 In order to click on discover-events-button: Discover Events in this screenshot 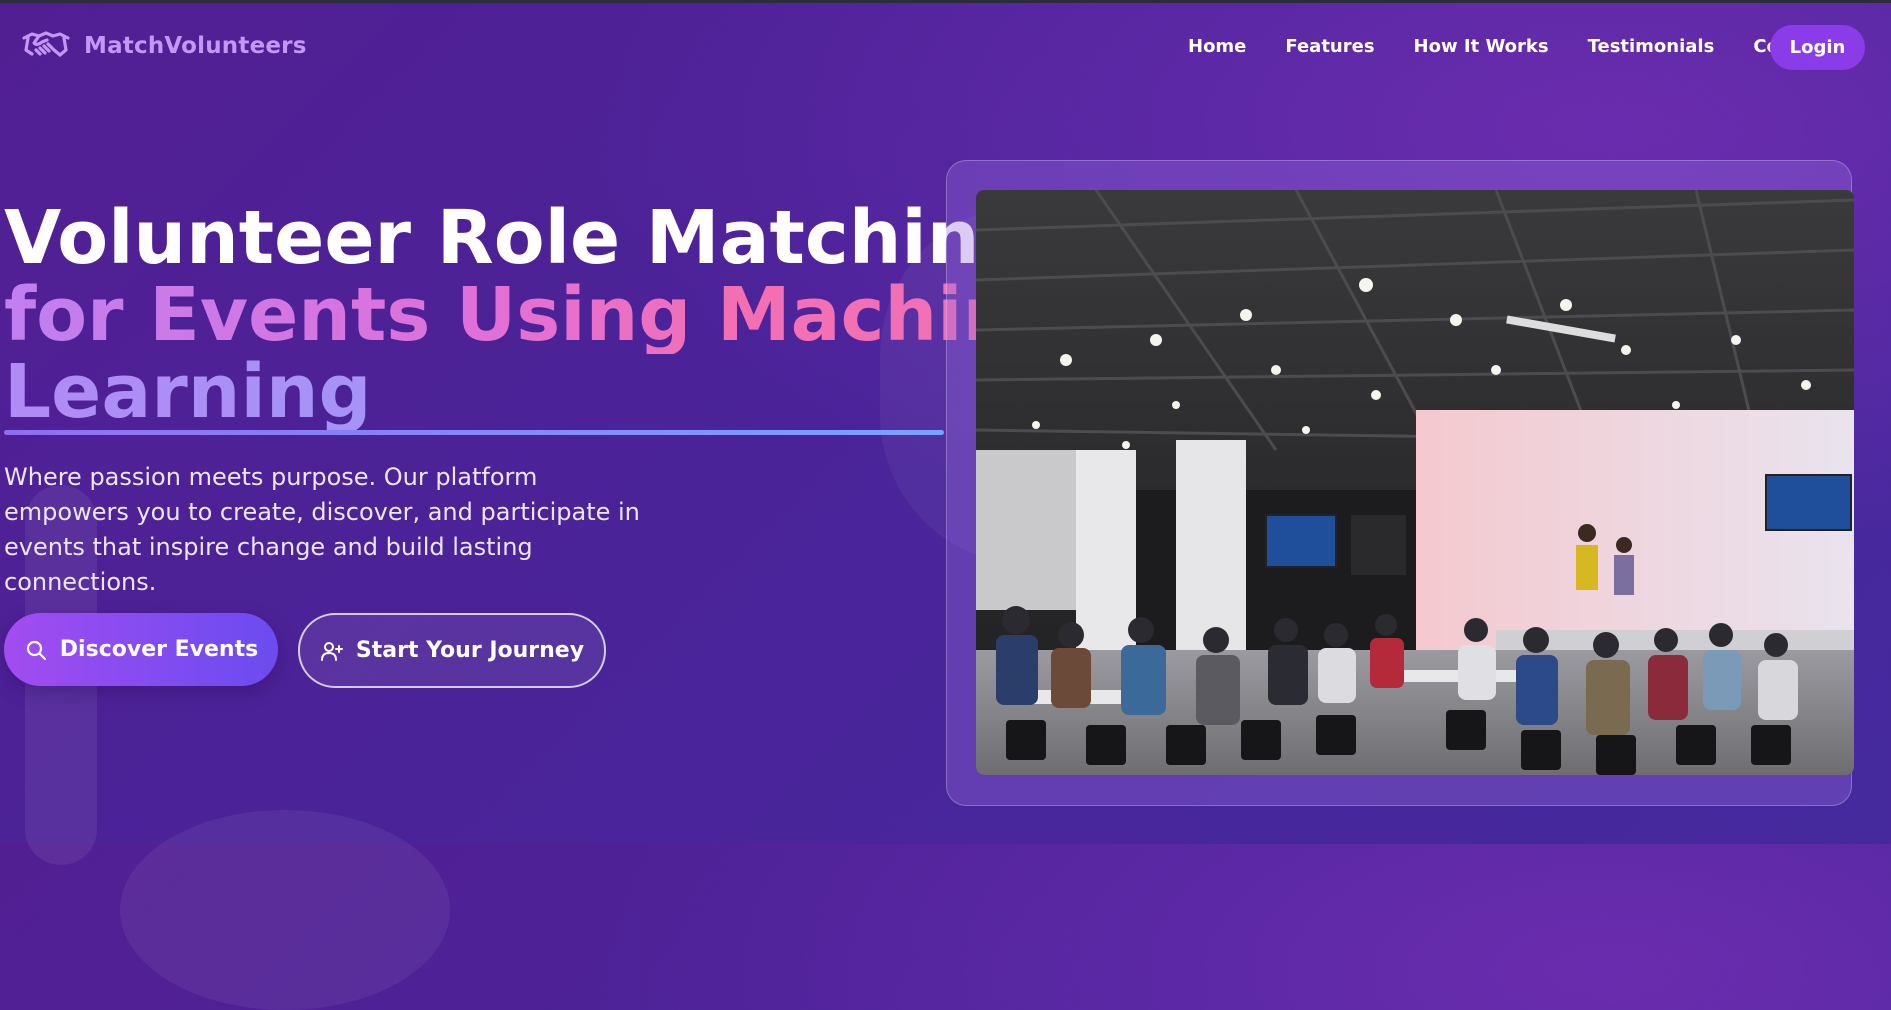, I will do `click(141, 649)`.